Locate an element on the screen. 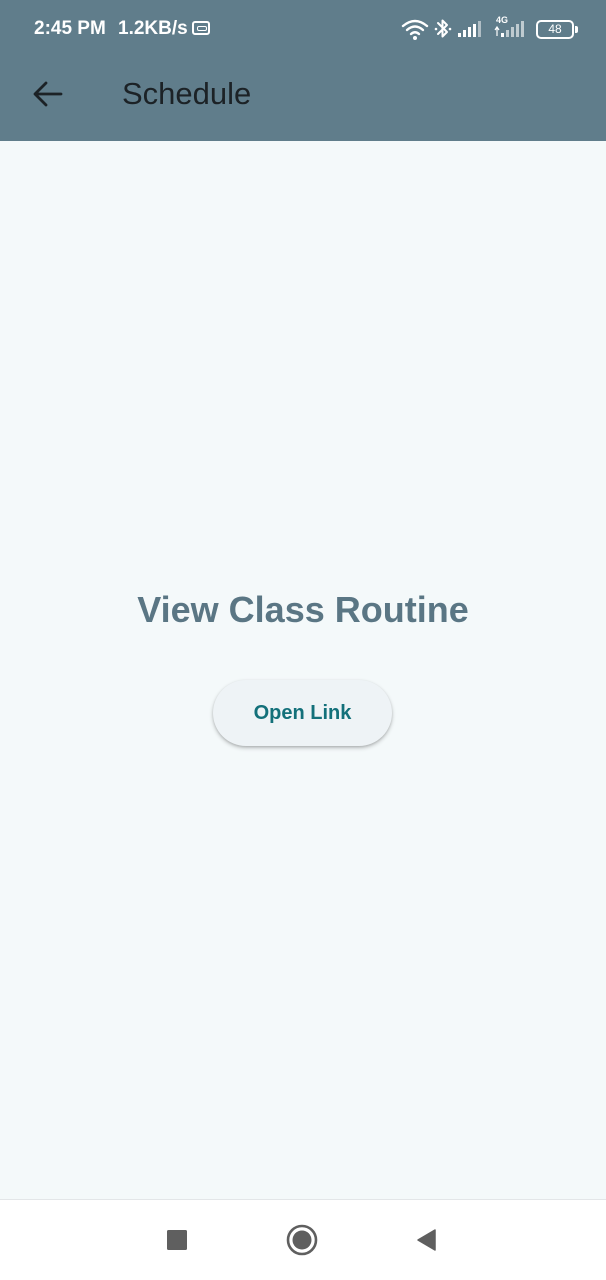 The width and height of the screenshot is (606, 1280). battery-icon: 48 is located at coordinates (557, 29).